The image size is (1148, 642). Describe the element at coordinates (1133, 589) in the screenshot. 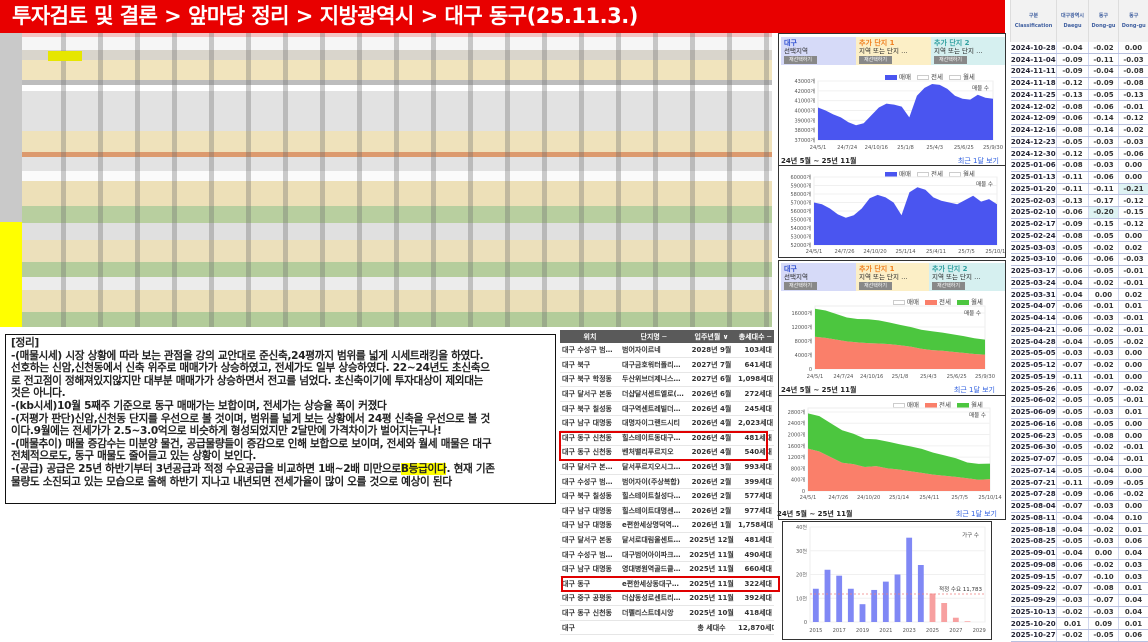

I see `change-cell: 0.01` at that location.